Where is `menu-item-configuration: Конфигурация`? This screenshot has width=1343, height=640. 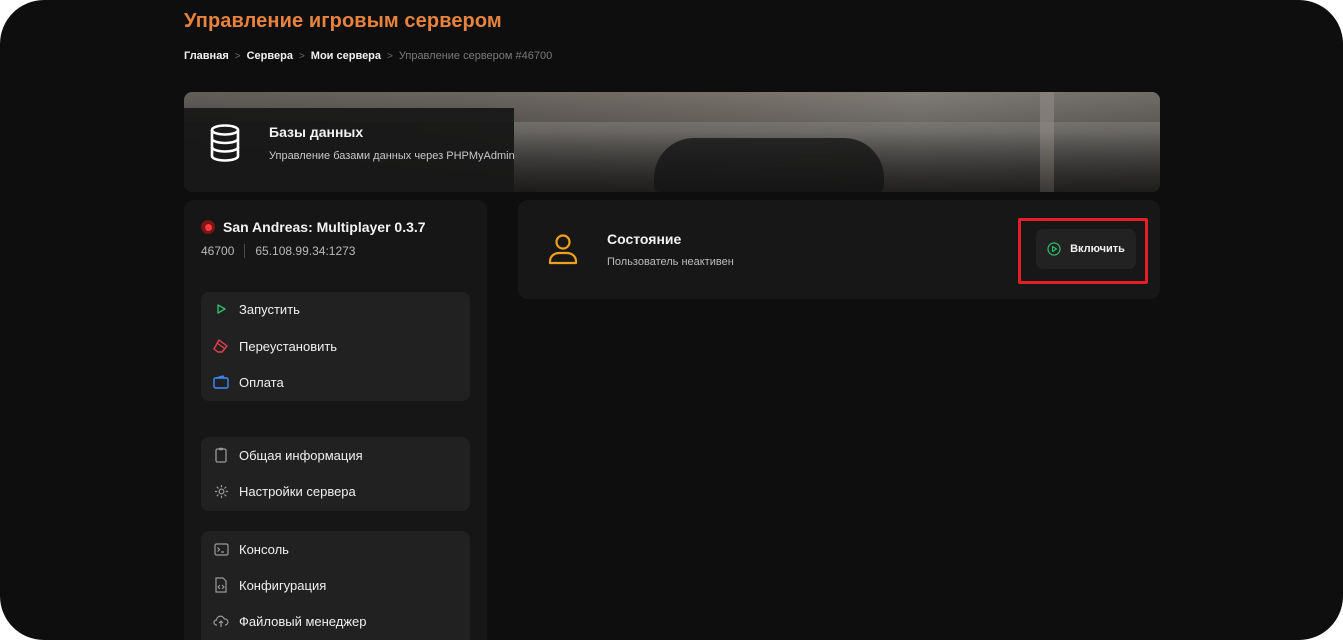 menu-item-configuration: Конфигурация is located at coordinates (269, 585).